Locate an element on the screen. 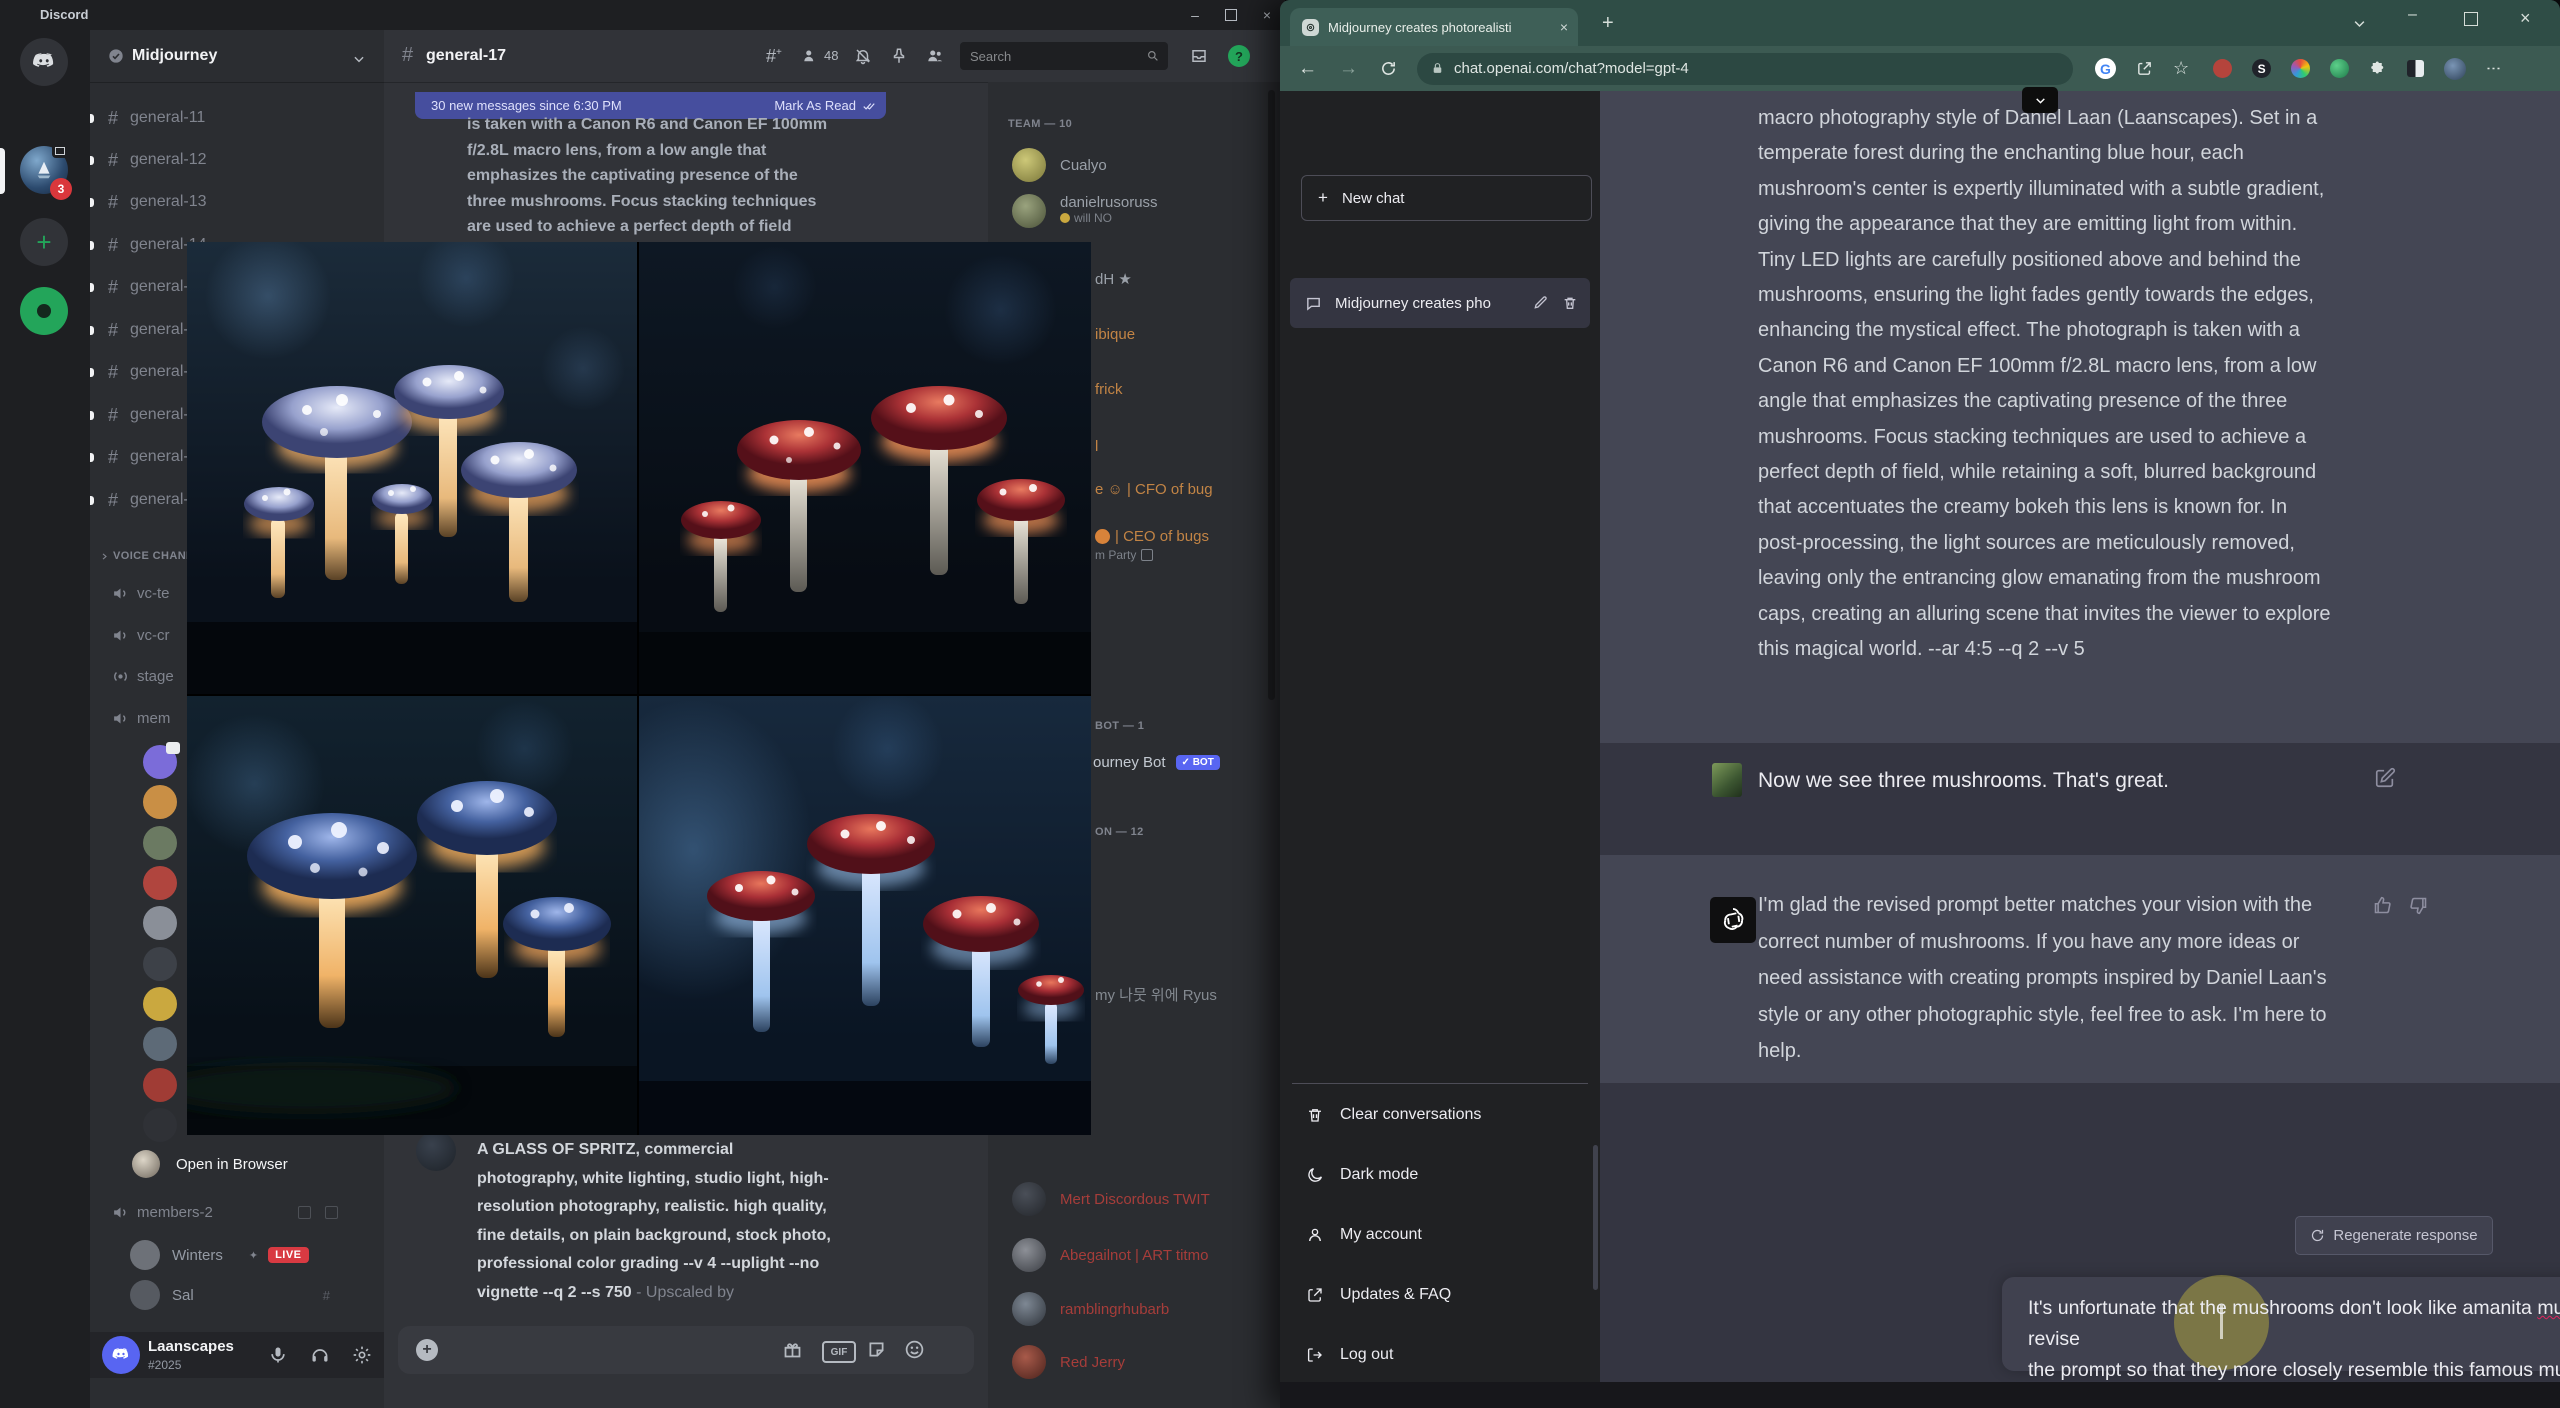 The image size is (2560, 1408). member-row: ramblingrhubarb is located at coordinates (1090, 1309).